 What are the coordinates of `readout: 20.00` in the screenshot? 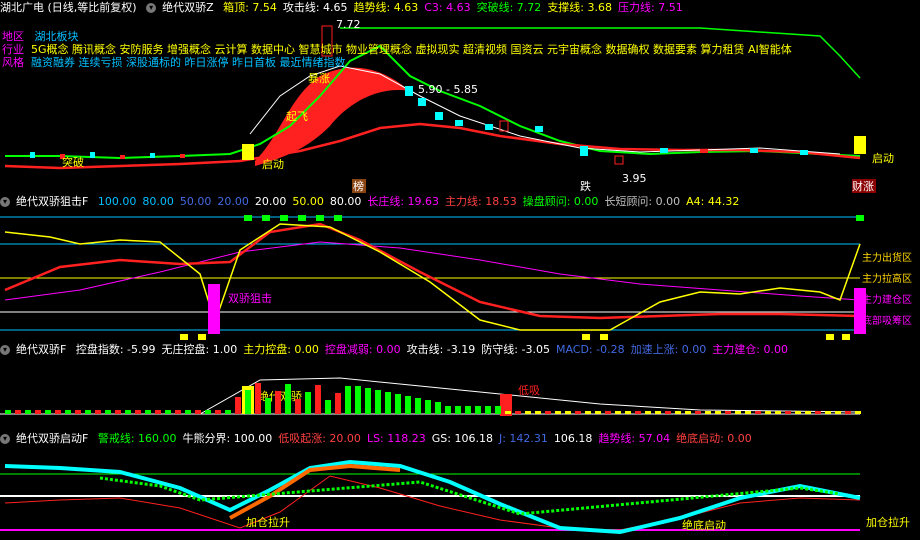 It's located at (233, 201).